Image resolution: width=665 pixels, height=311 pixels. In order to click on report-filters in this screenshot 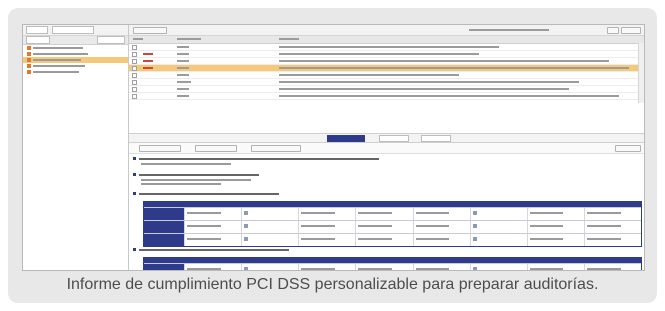, I will do `click(386, 148)`.